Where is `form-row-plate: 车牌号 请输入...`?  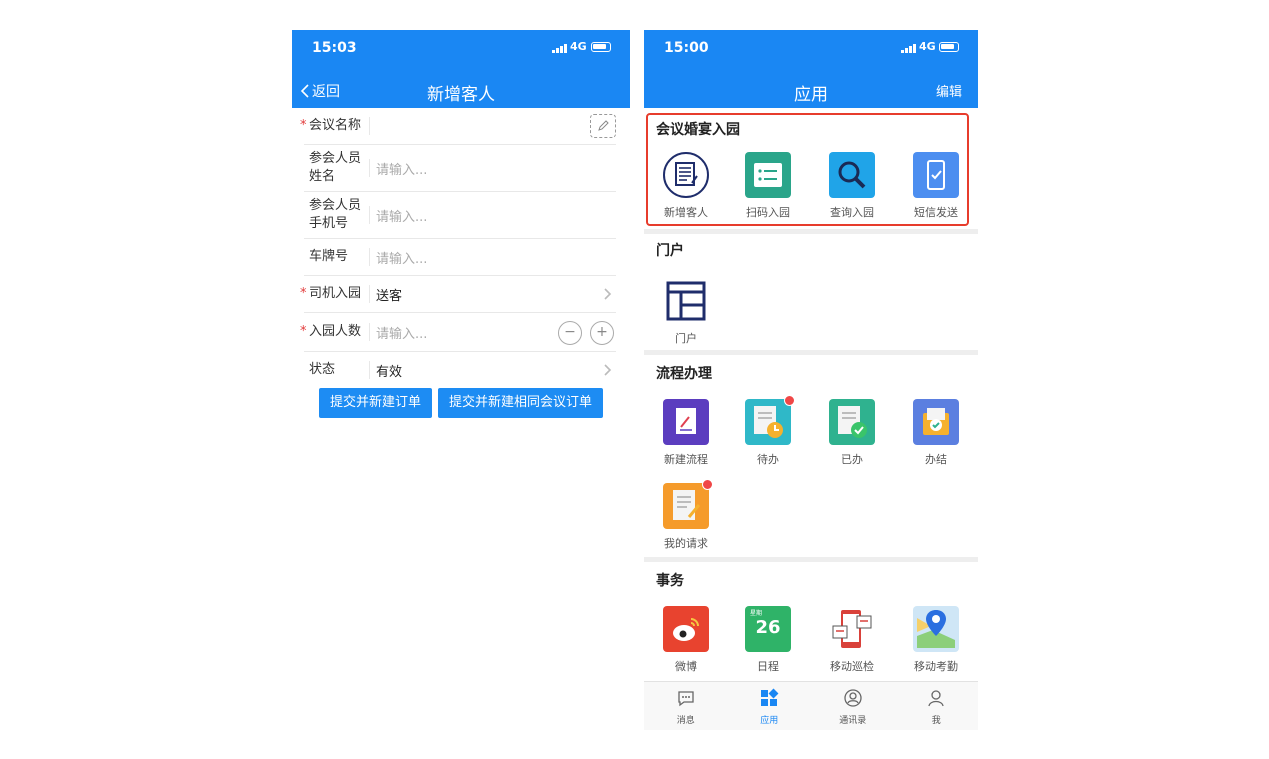 form-row-plate: 车牌号 请输入... is located at coordinates (460, 257).